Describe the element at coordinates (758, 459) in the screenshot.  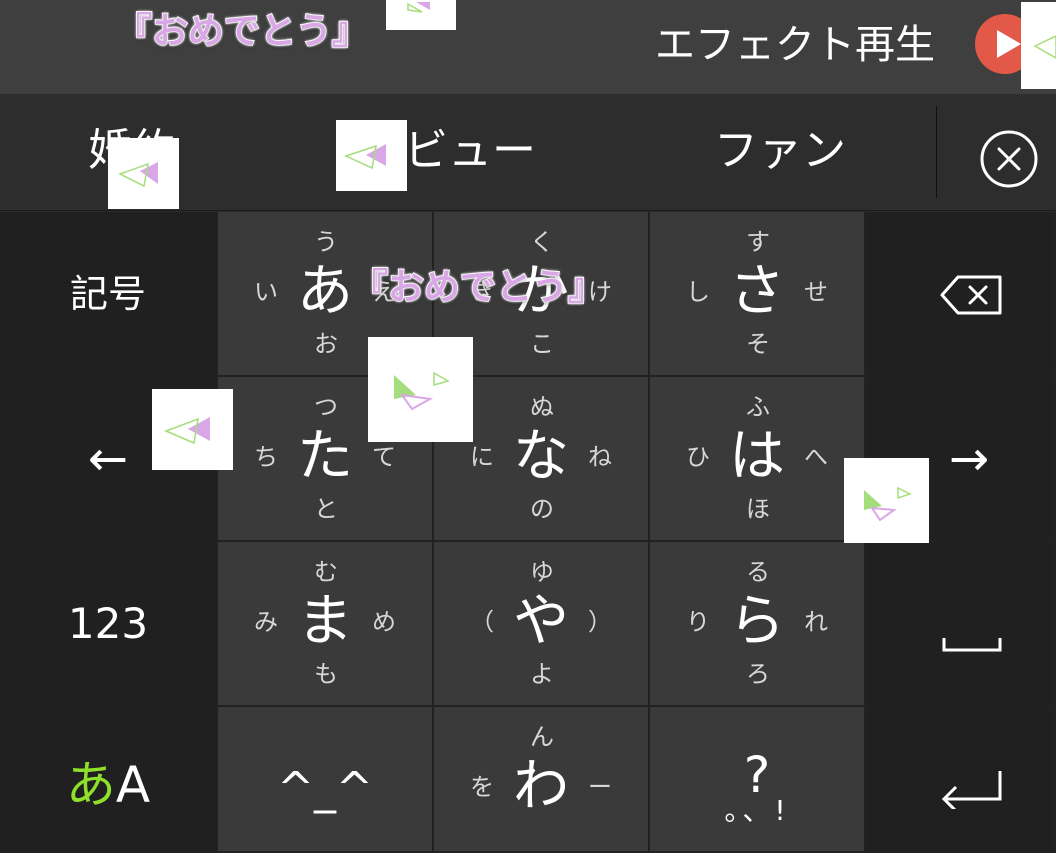
I see `key-ha: ふ ひ は へ ほ` at that location.